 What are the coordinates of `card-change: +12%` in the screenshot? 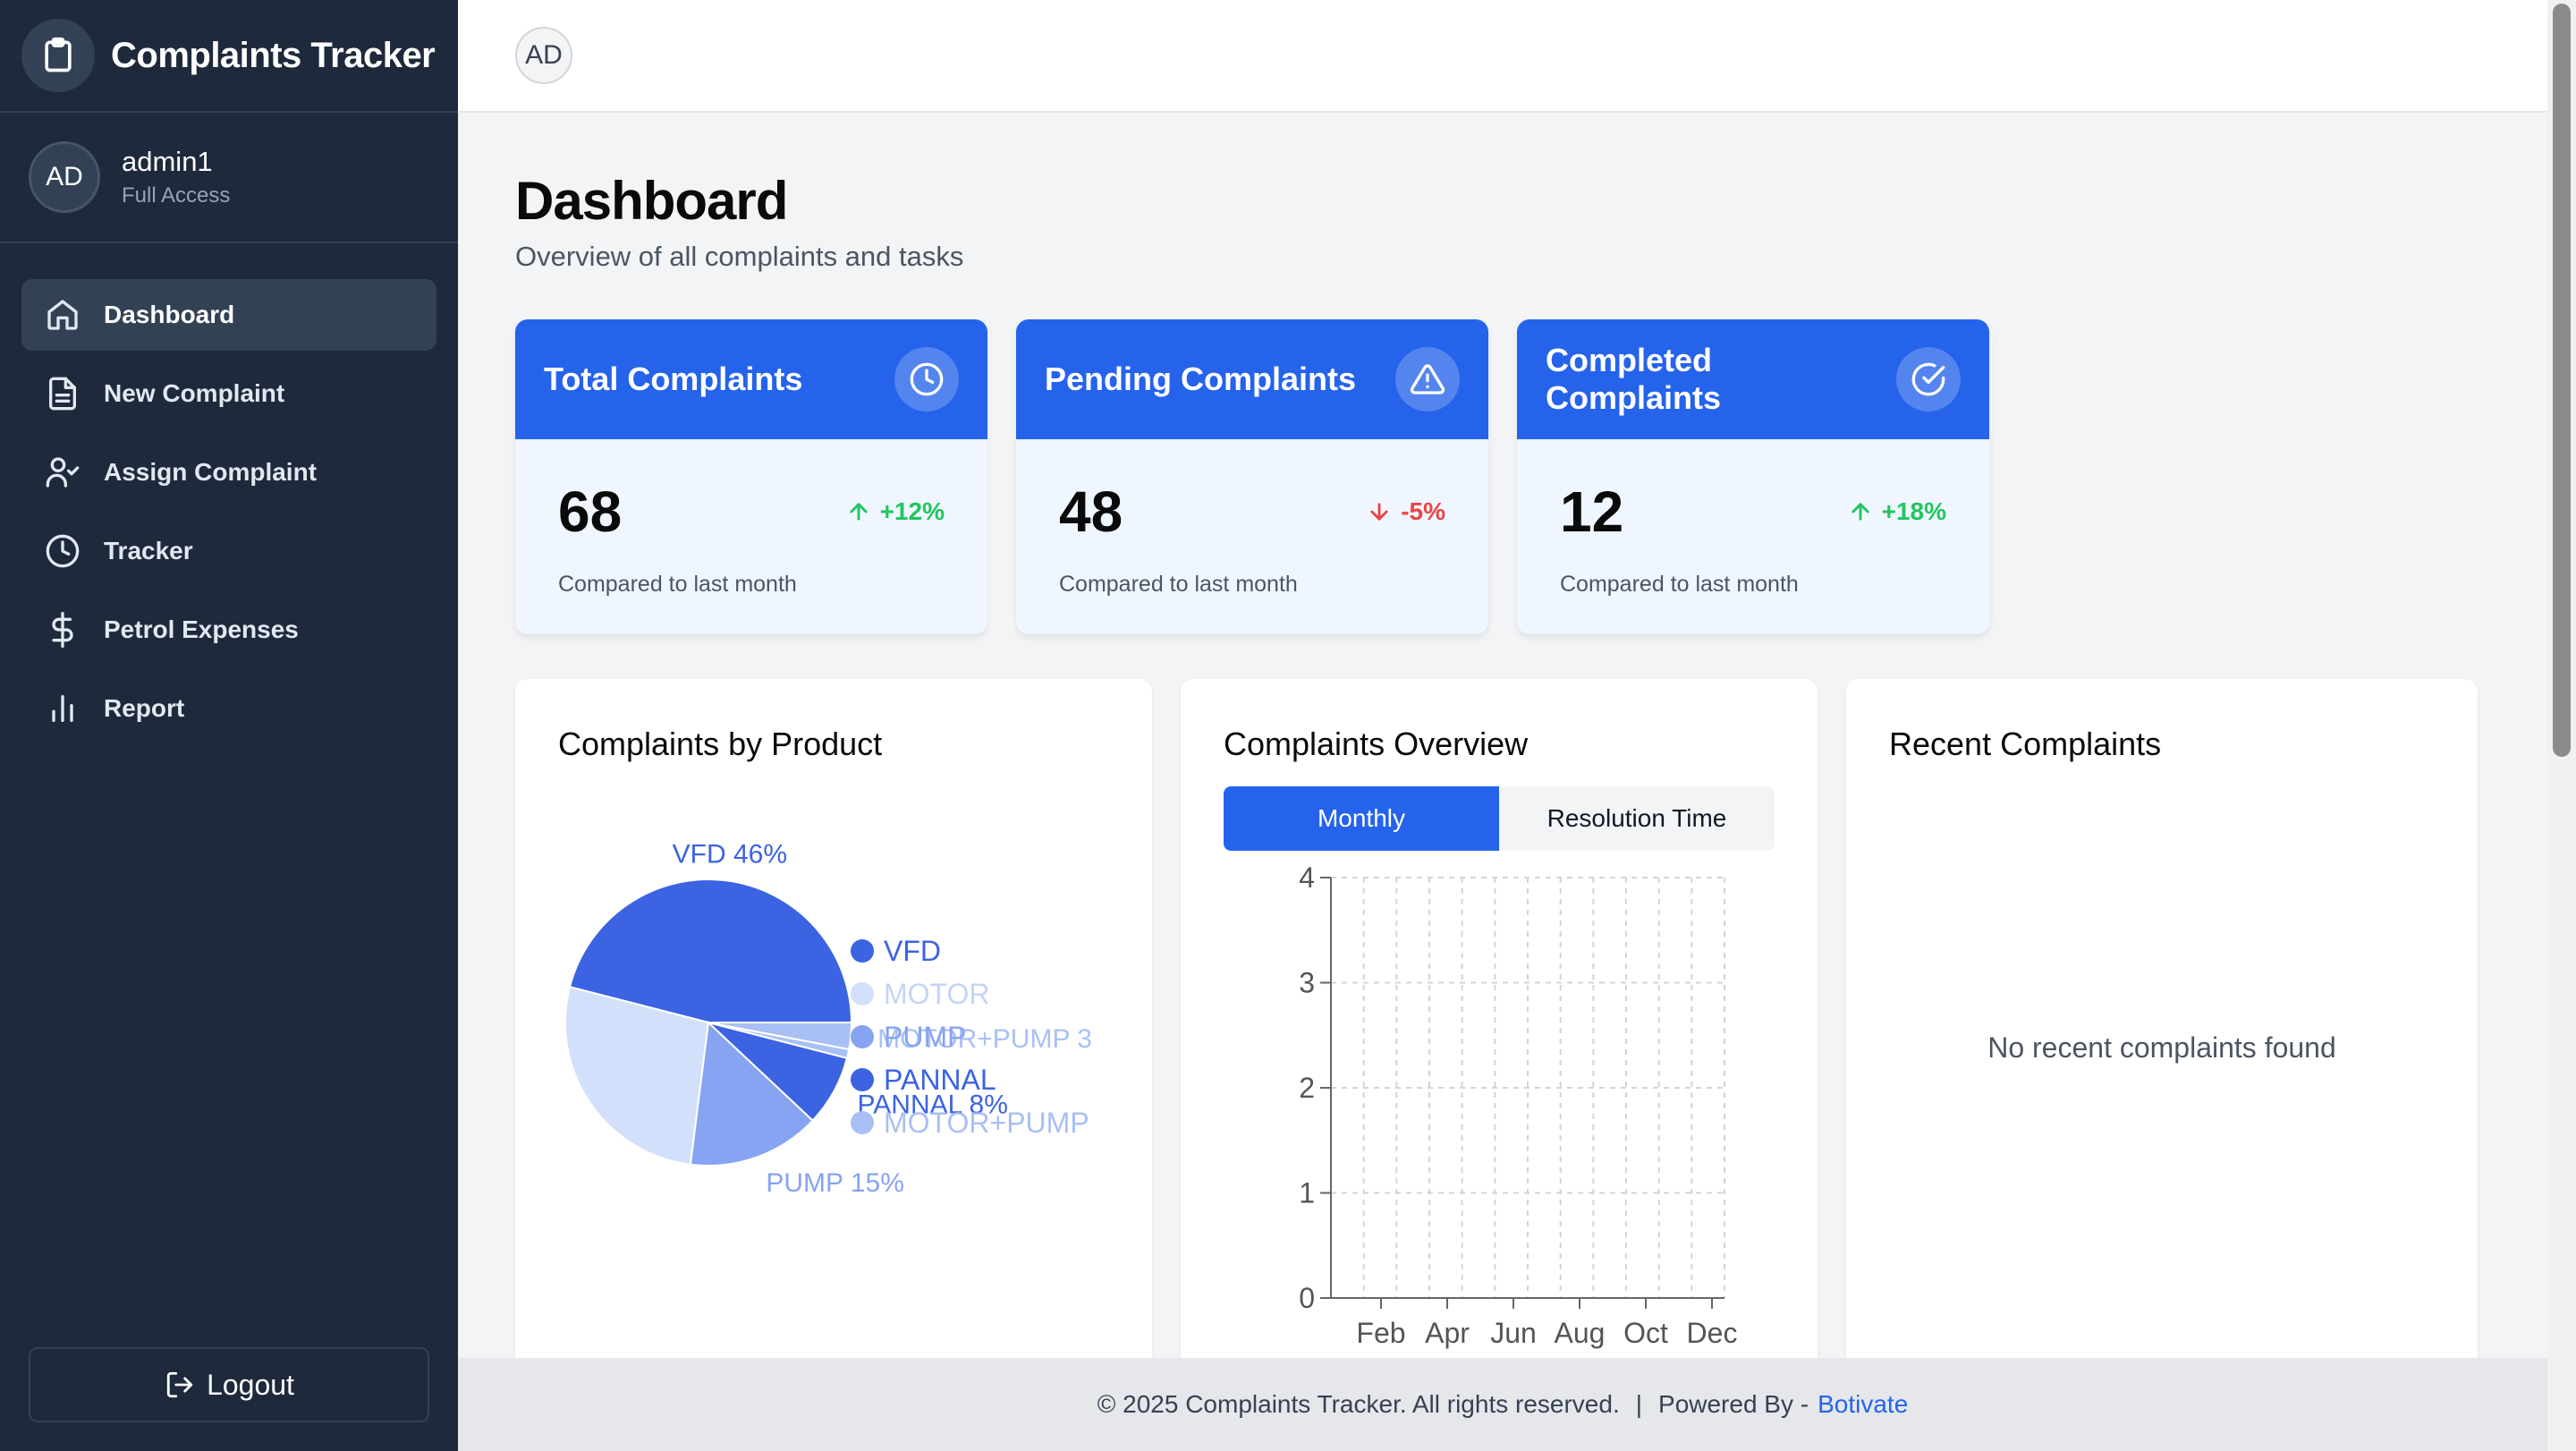 It's located at (895, 511).